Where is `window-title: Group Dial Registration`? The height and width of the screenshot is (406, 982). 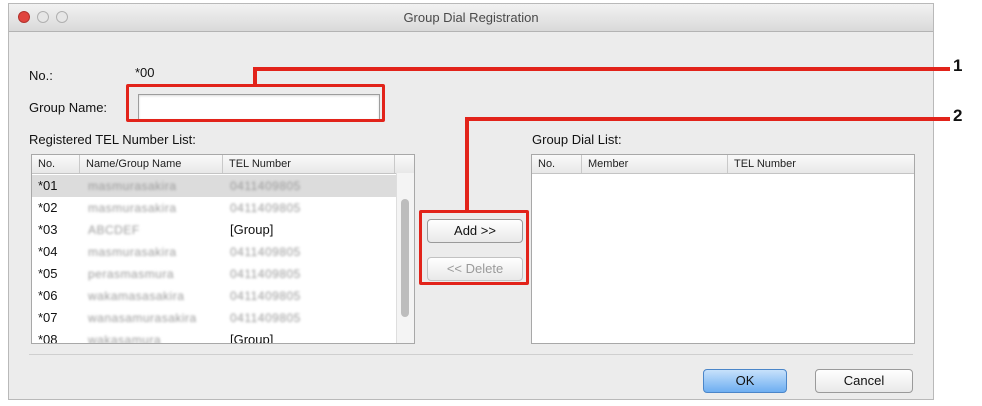
window-title: Group Dial Registration is located at coordinates (471, 17).